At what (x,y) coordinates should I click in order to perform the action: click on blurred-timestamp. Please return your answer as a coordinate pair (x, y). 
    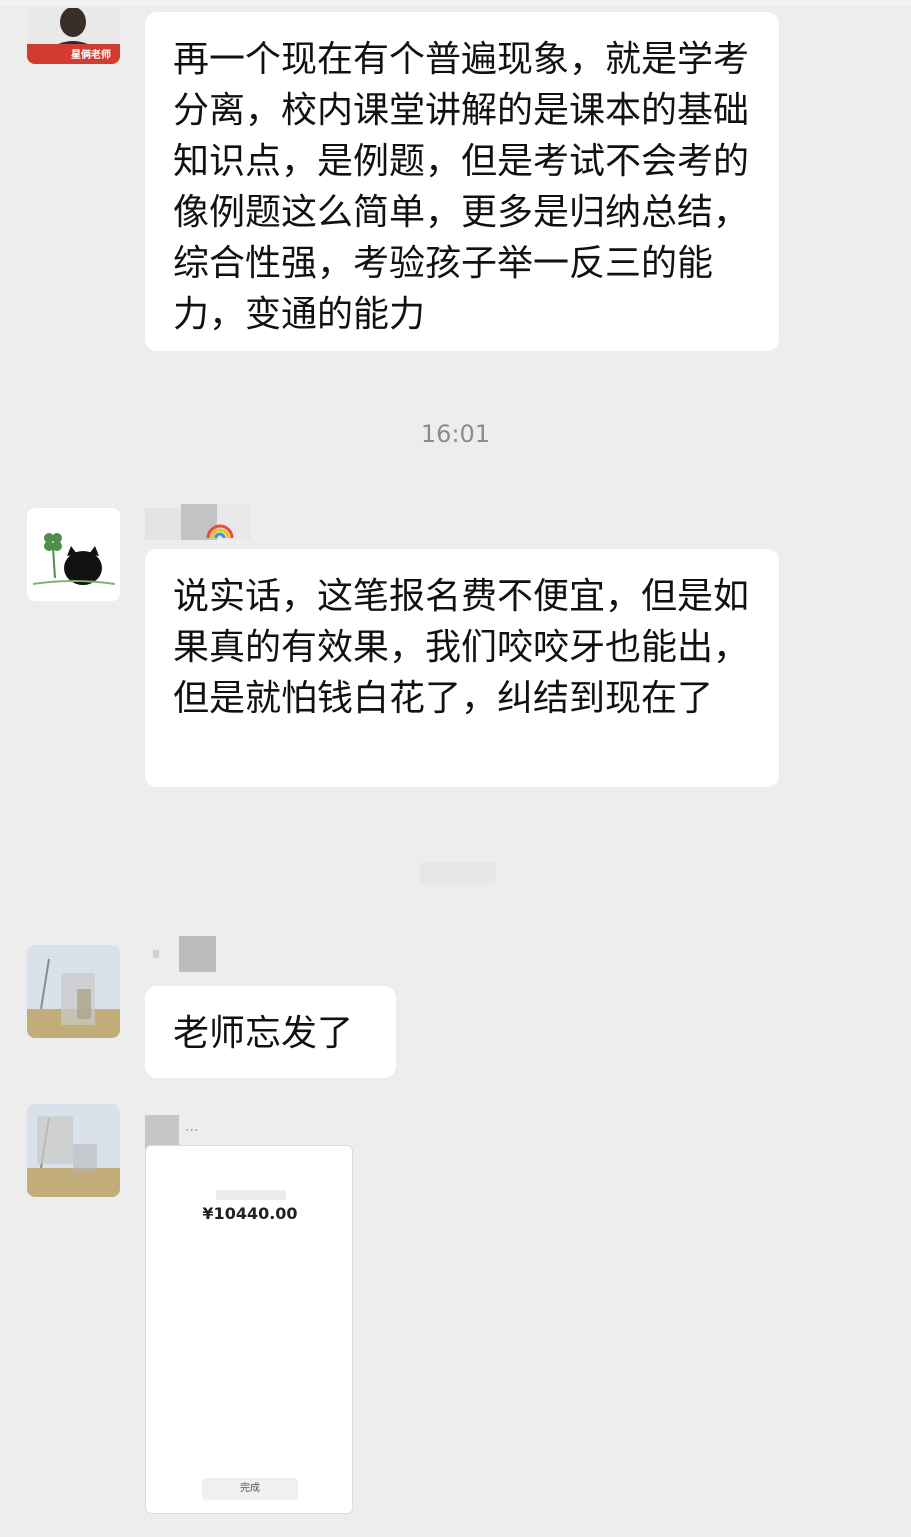
    Looking at the image, I should click on (458, 873).